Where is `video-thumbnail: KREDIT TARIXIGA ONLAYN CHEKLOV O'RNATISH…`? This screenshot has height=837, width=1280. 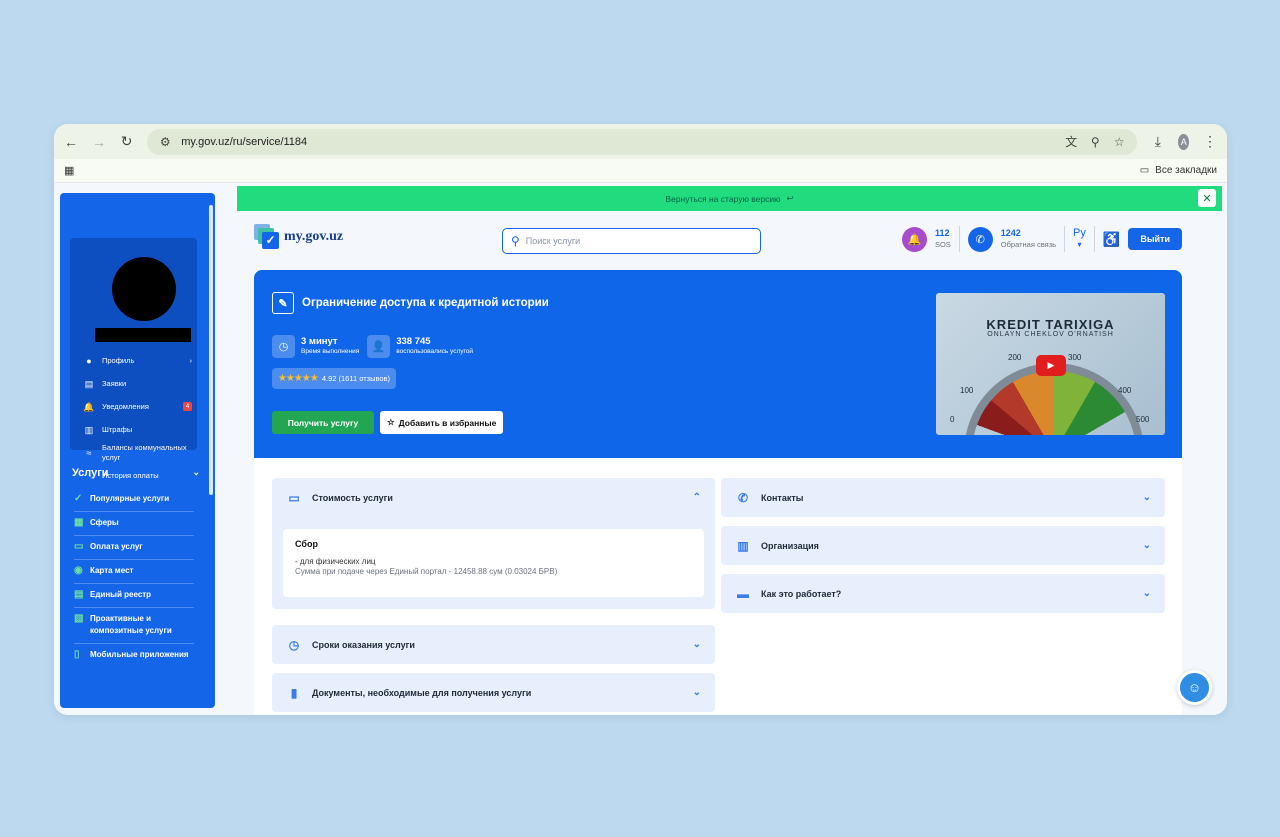
video-thumbnail: KREDIT TARIXIGA ONLAYN CHEKLOV O'RNATISH… is located at coordinates (1050, 364).